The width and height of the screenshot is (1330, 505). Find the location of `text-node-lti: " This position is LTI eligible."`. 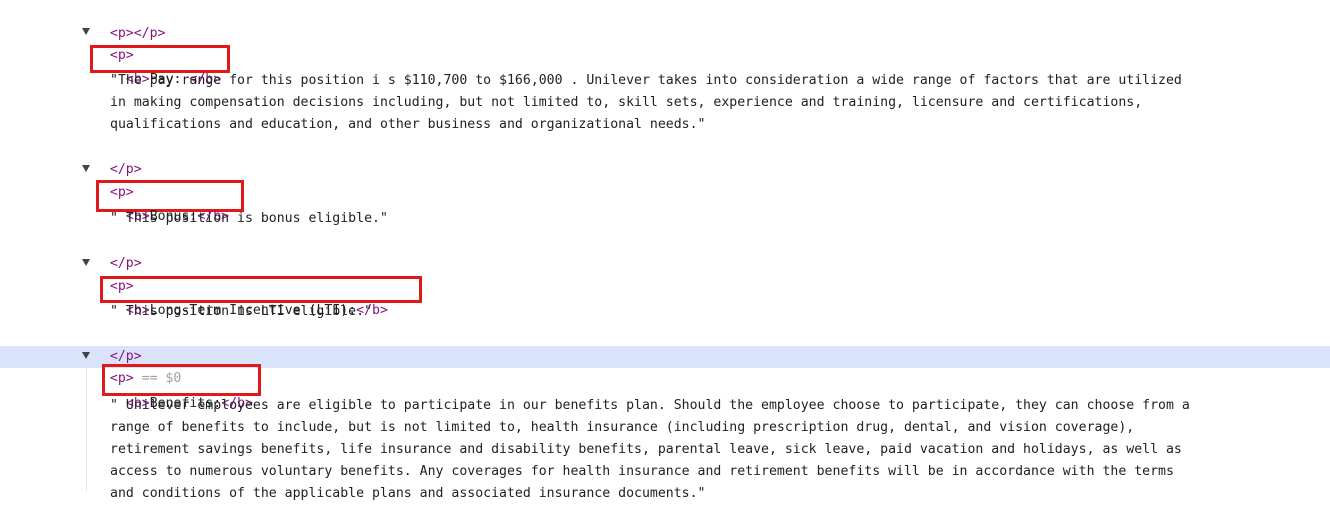

text-node-lti: " This position is LTI eligible." is located at coordinates (241, 312).